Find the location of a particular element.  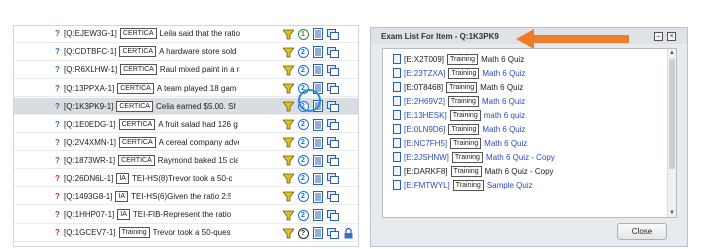

scroll-thumb is located at coordinates (672, 114).